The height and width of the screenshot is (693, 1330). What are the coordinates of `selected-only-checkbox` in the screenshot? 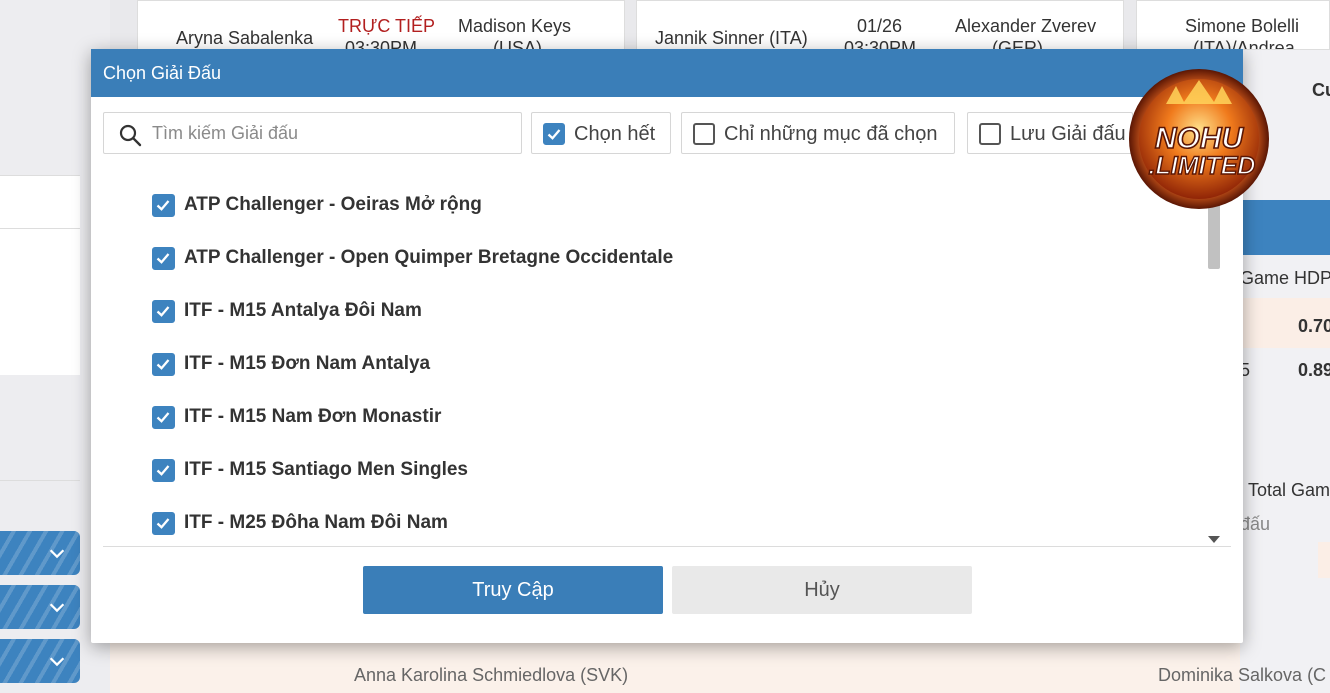 It's located at (704, 134).